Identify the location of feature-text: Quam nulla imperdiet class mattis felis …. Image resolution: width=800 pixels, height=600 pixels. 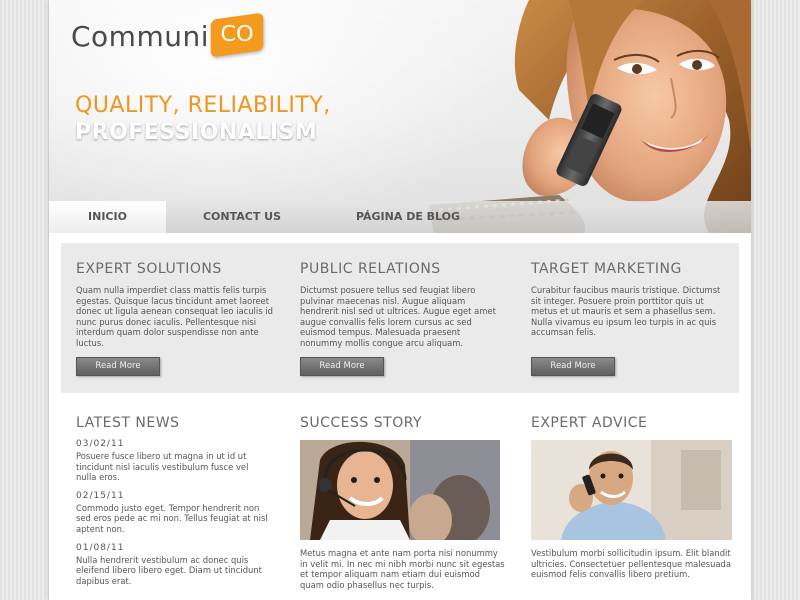
(174, 316).